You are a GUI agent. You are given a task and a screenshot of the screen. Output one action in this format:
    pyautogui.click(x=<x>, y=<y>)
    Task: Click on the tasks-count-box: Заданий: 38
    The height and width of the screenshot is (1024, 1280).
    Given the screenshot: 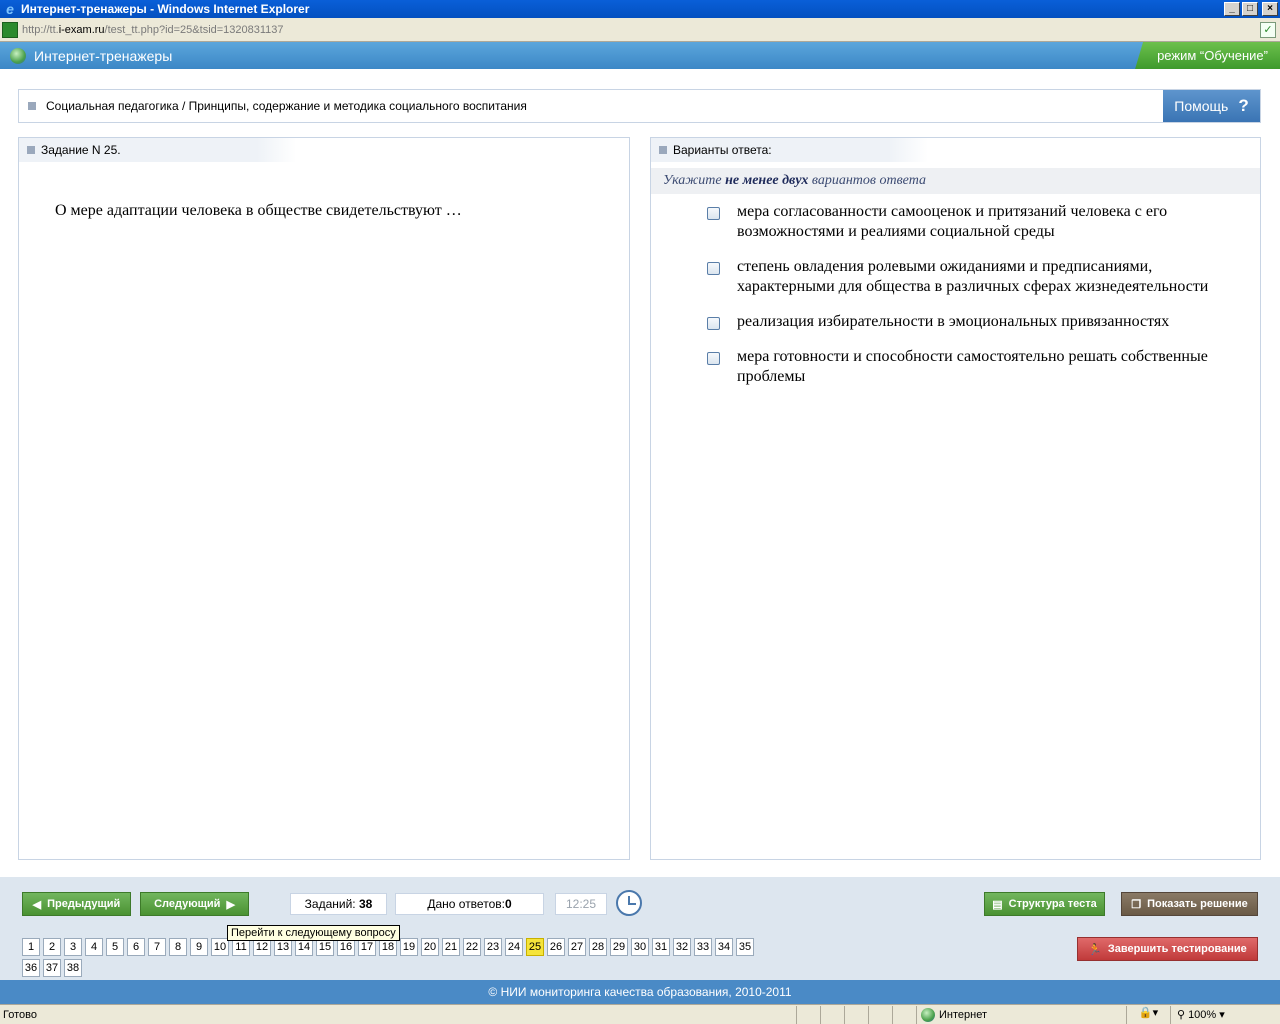 What is the action you would take?
    pyautogui.click(x=338, y=904)
    